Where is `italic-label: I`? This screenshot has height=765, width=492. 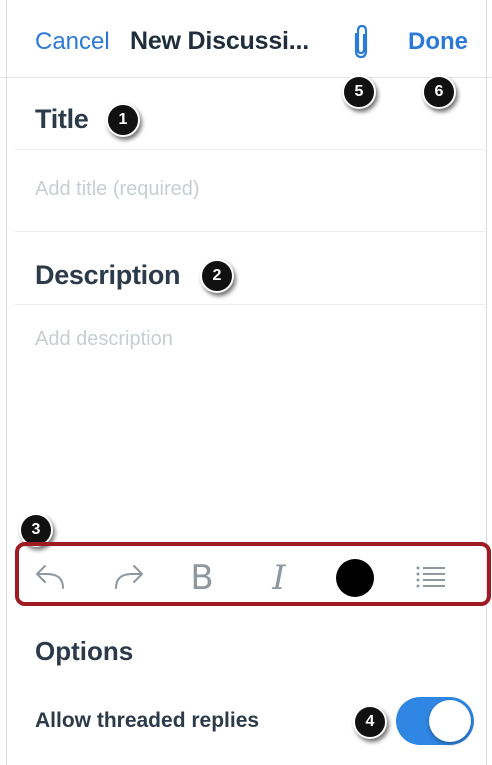 italic-label: I is located at coordinates (279, 578).